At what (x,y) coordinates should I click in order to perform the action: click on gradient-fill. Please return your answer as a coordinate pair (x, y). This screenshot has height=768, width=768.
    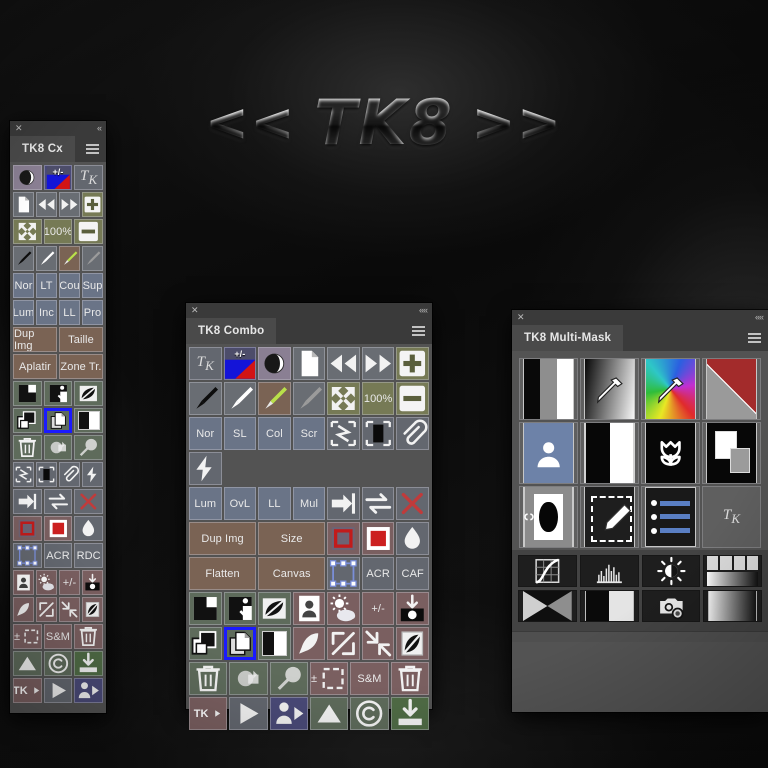
    Looking at the image, I should click on (732, 606).